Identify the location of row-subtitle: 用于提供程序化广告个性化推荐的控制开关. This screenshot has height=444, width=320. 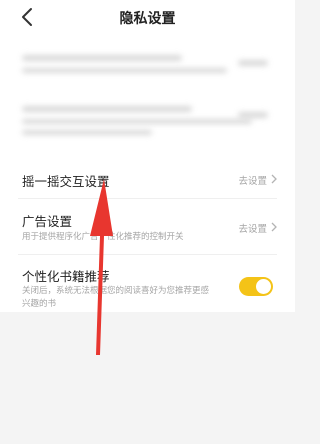
(103, 237).